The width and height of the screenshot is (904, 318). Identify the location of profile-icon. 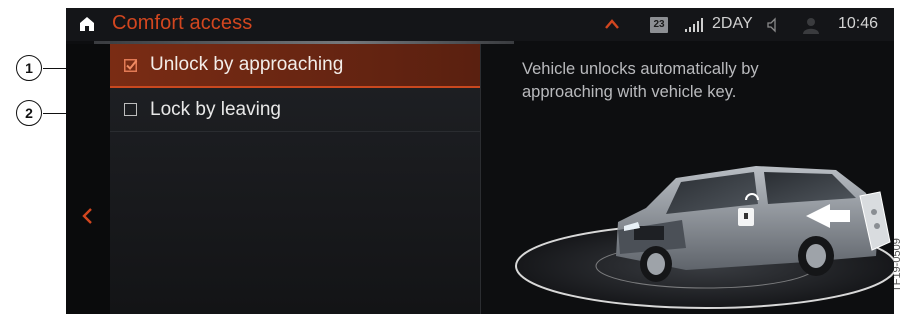
(811, 26).